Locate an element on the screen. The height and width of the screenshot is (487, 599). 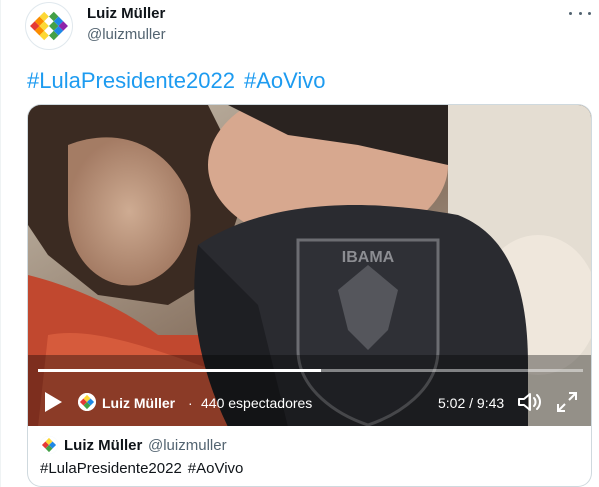
play-icon is located at coordinates (53, 402).